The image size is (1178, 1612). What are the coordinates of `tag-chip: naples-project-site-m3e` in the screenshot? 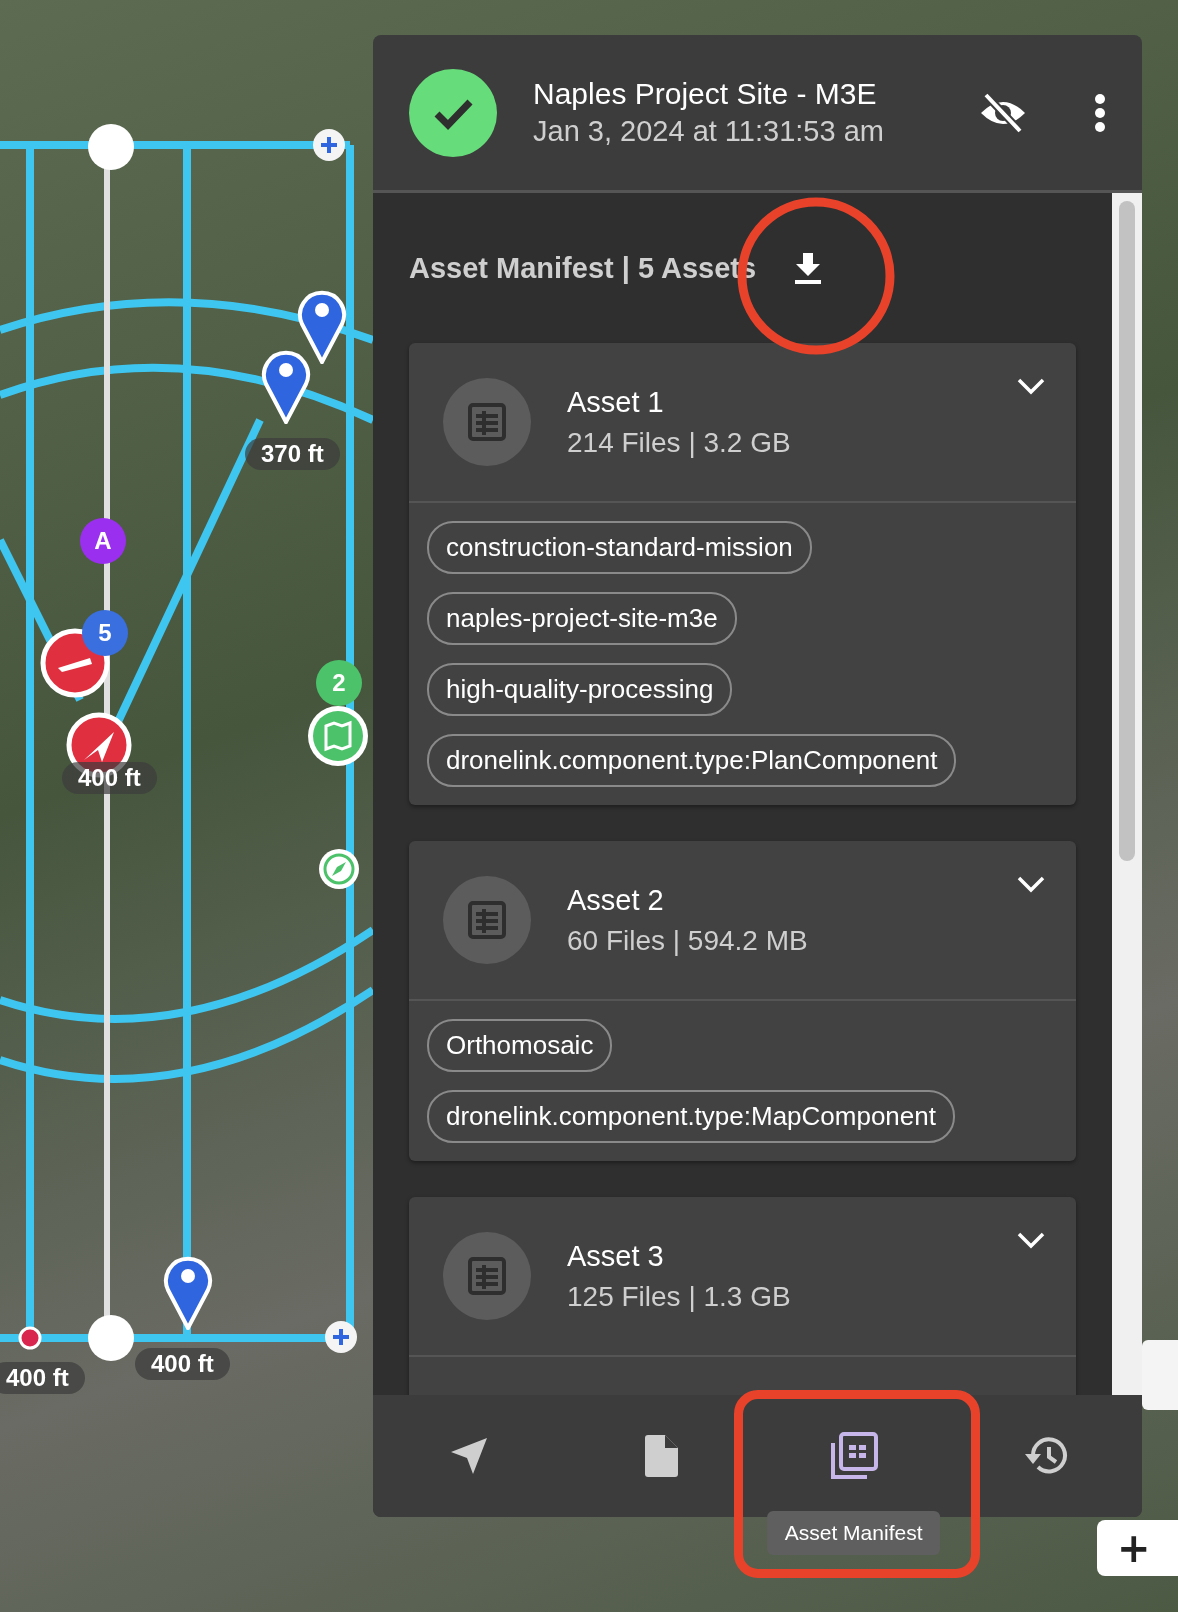 It's located at (582, 618).